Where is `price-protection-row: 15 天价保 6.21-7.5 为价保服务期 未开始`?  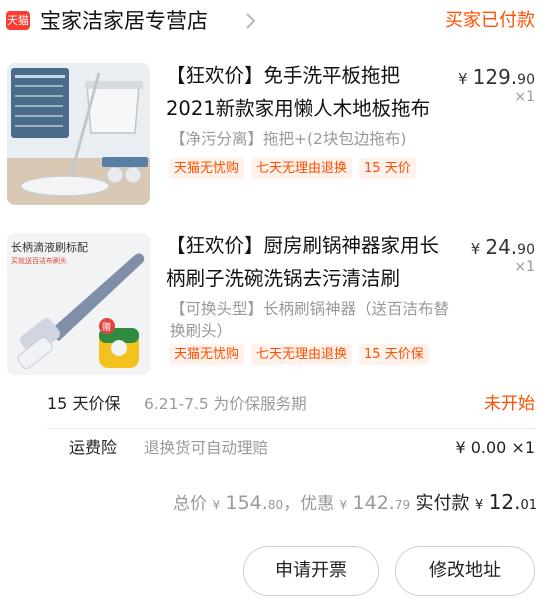 price-protection-row: 15 天价保 6.21-7.5 为价保服务期 未开始 is located at coordinates (278, 412).